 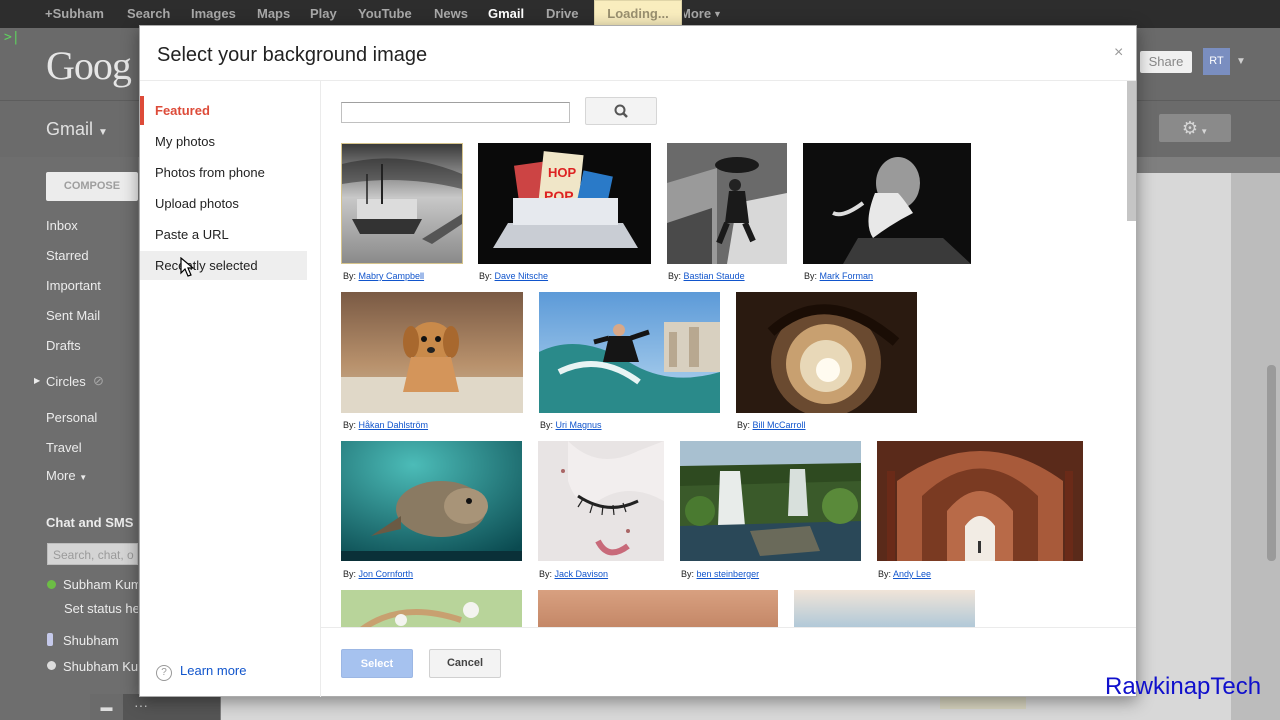 What do you see at coordinates (92, 554) in the screenshot?
I see `chat-search-input: Search, chat, o` at bounding box center [92, 554].